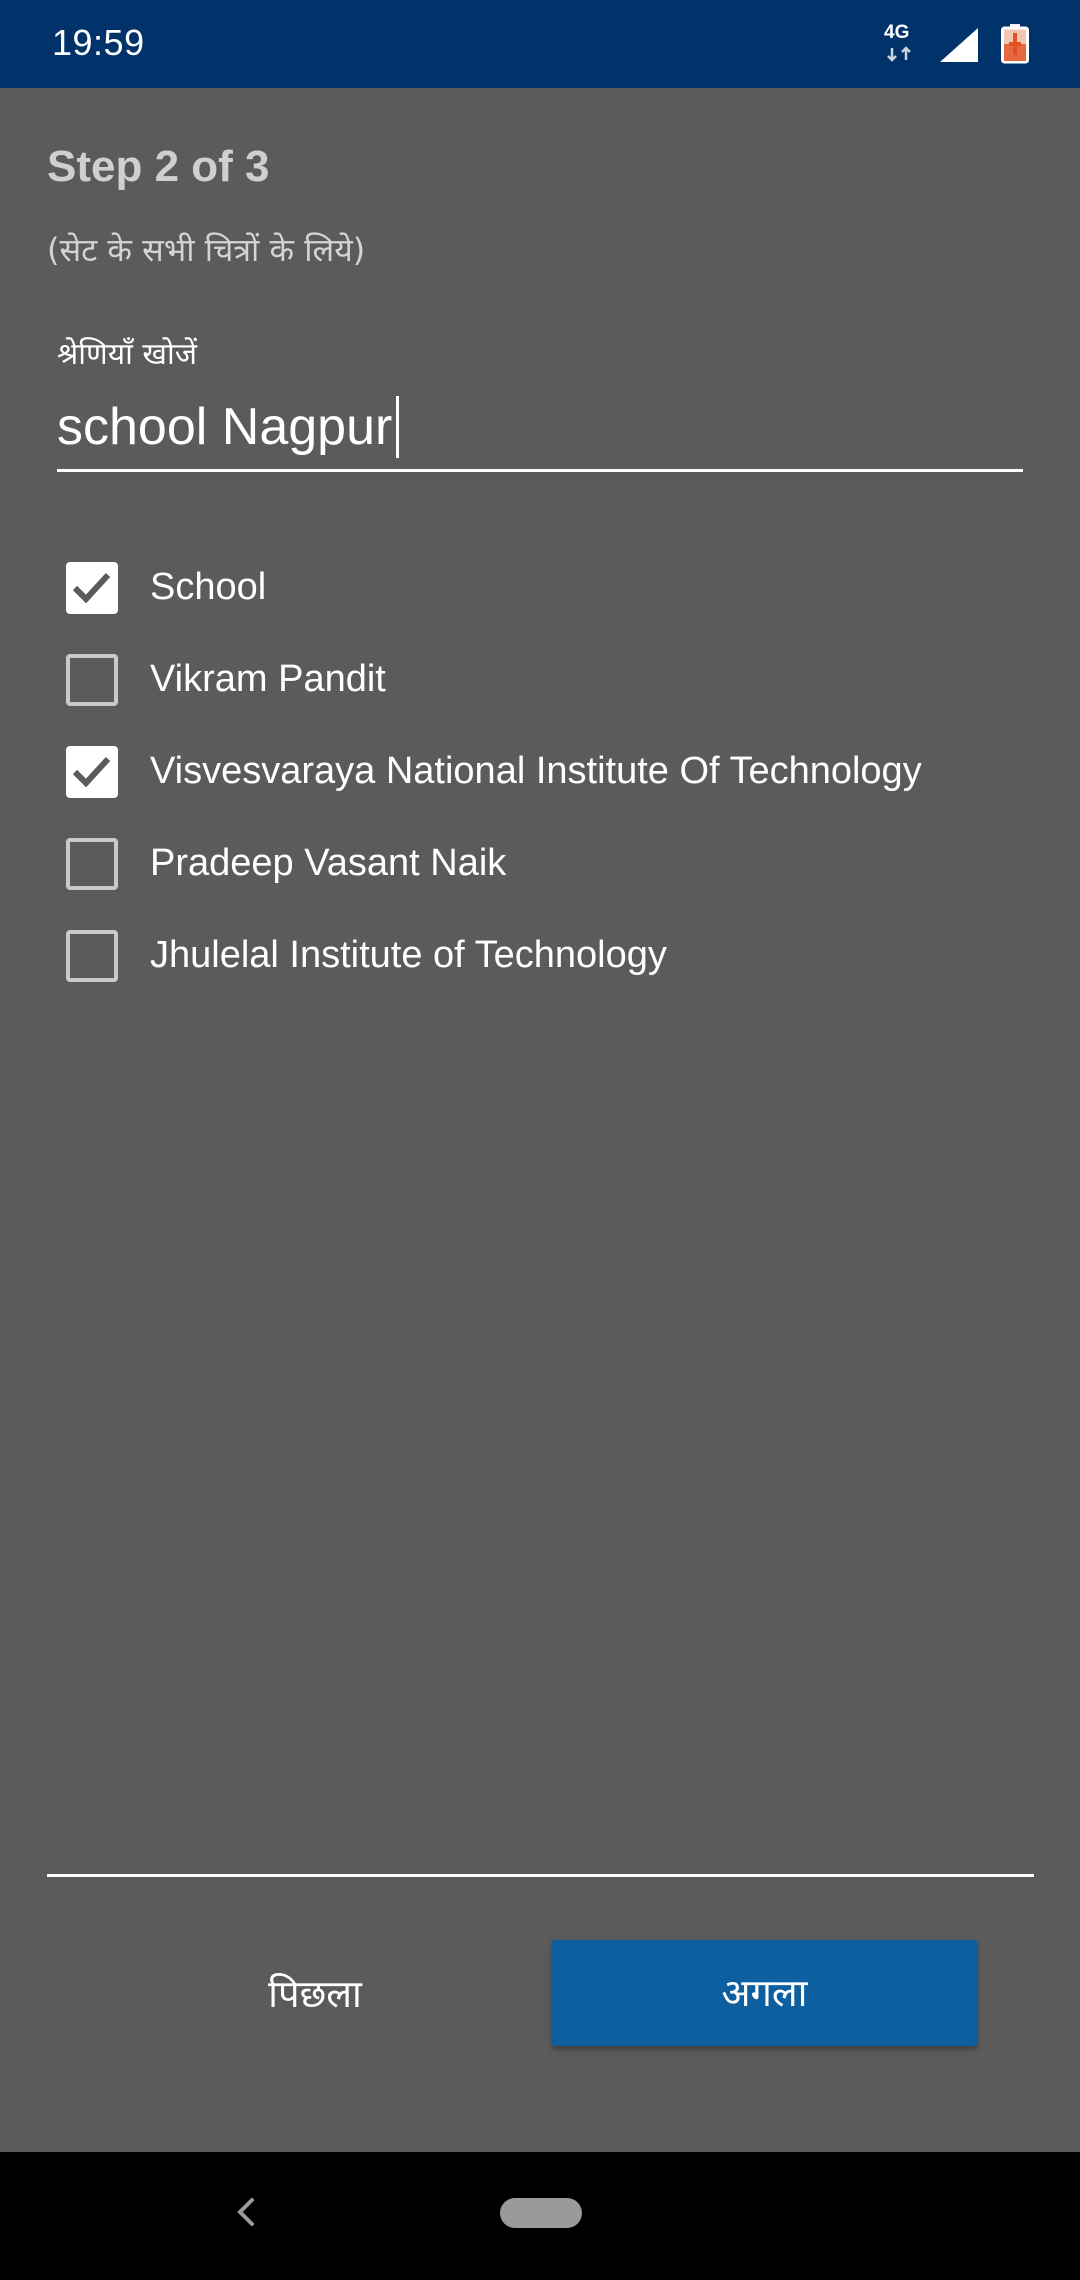 The image size is (1080, 2280). I want to click on step-subtitle: (सेट के सभी चित्रों के लिये), so click(206, 250).